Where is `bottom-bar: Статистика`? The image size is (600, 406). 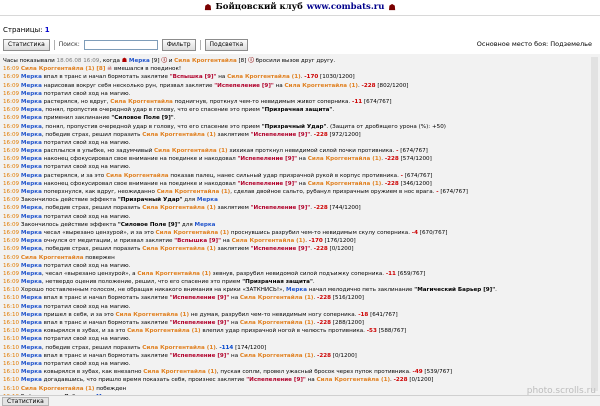 bottom-bar: Статистика is located at coordinates (300, 400).